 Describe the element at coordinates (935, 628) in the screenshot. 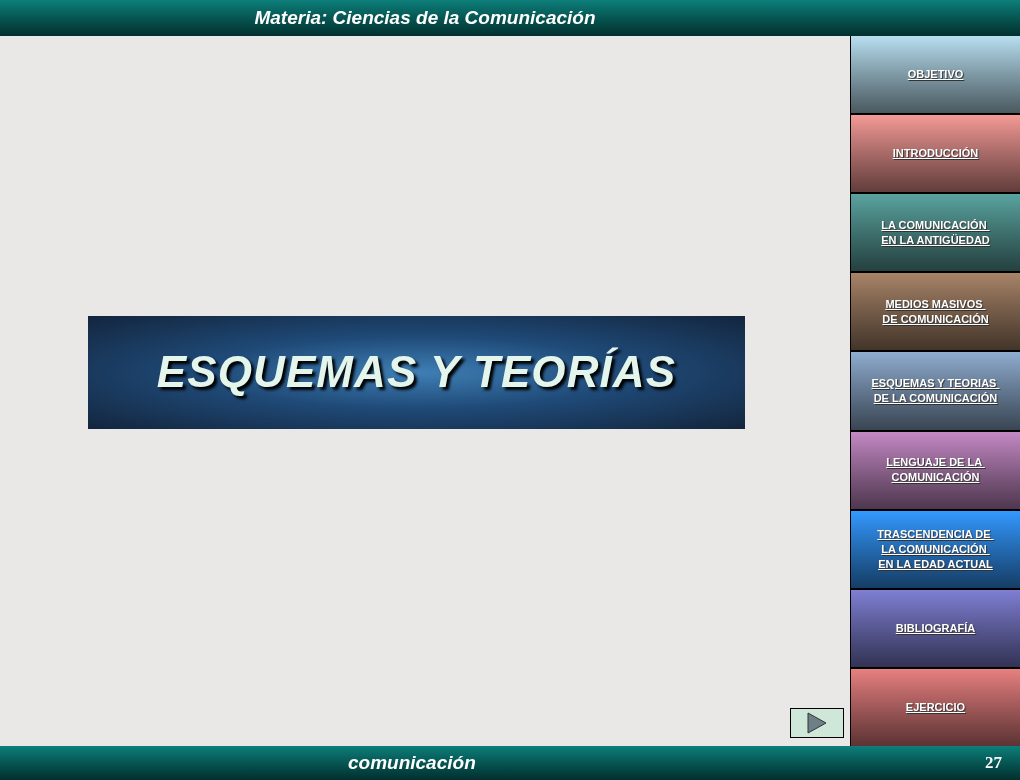

I see `menu-link: BIBLIOGRAFÍA` at that location.